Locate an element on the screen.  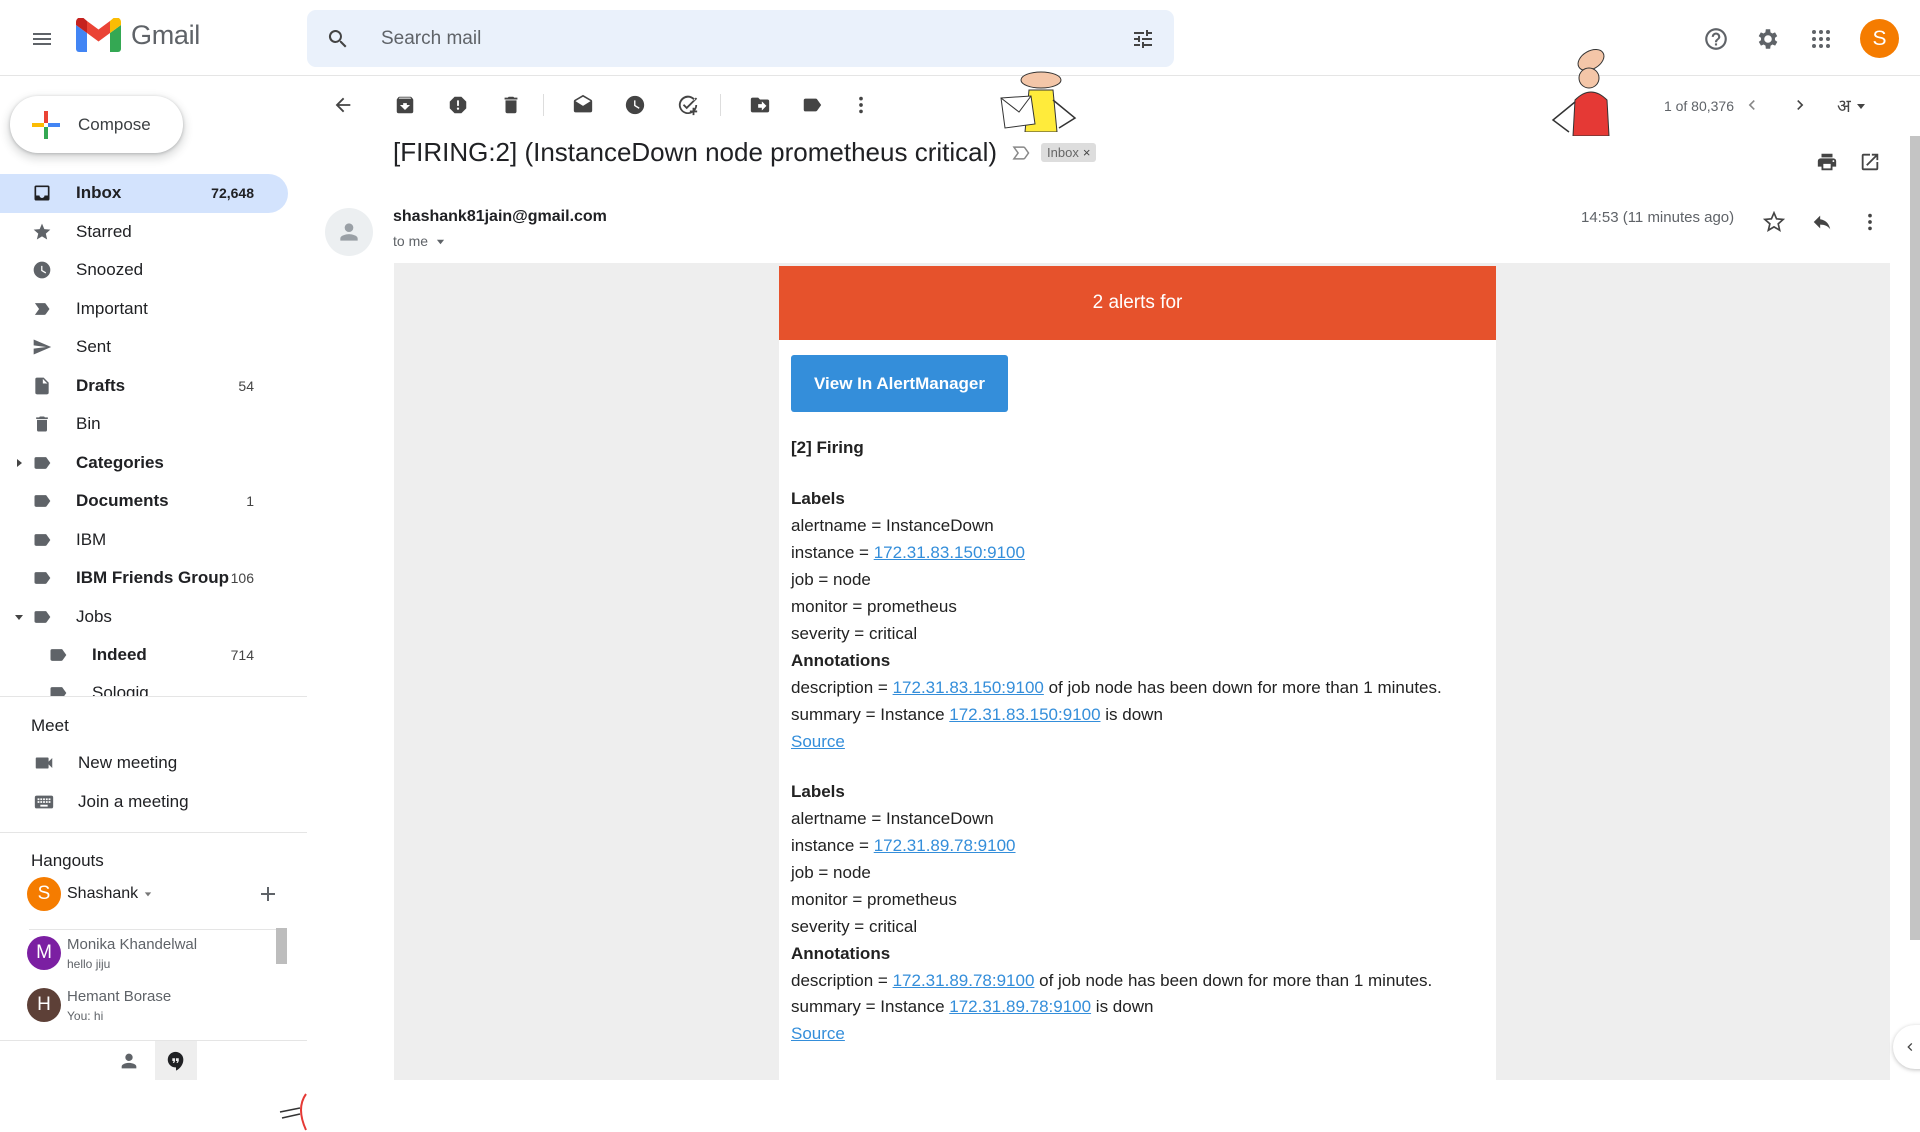
sender-email: shashank81jain@gmail.com is located at coordinates (500, 217).